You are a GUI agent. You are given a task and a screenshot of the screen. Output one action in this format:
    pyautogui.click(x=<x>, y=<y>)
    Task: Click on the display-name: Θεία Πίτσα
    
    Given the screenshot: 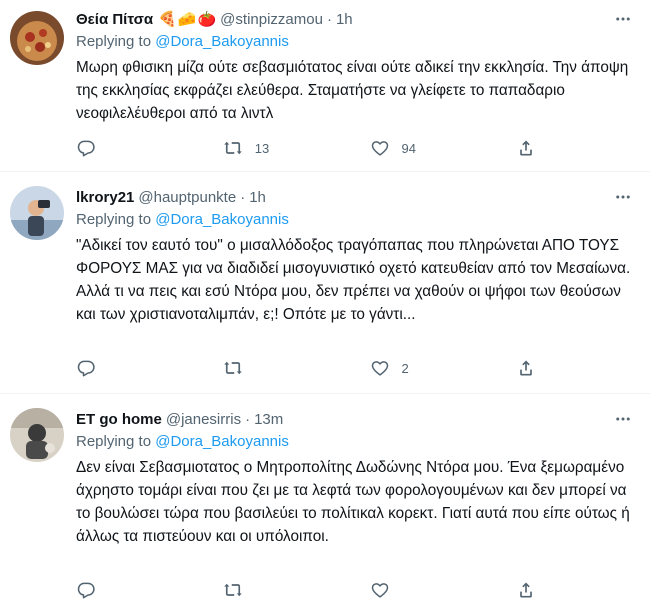 What is the action you would take?
    pyautogui.click(x=114, y=19)
    